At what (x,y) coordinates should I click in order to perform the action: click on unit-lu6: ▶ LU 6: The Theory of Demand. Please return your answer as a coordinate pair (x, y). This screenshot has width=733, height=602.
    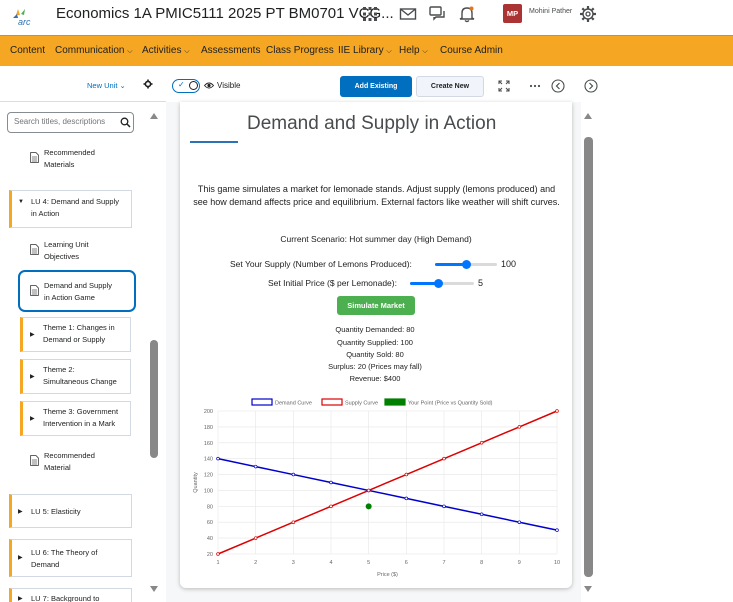
    Looking at the image, I should click on (70, 558).